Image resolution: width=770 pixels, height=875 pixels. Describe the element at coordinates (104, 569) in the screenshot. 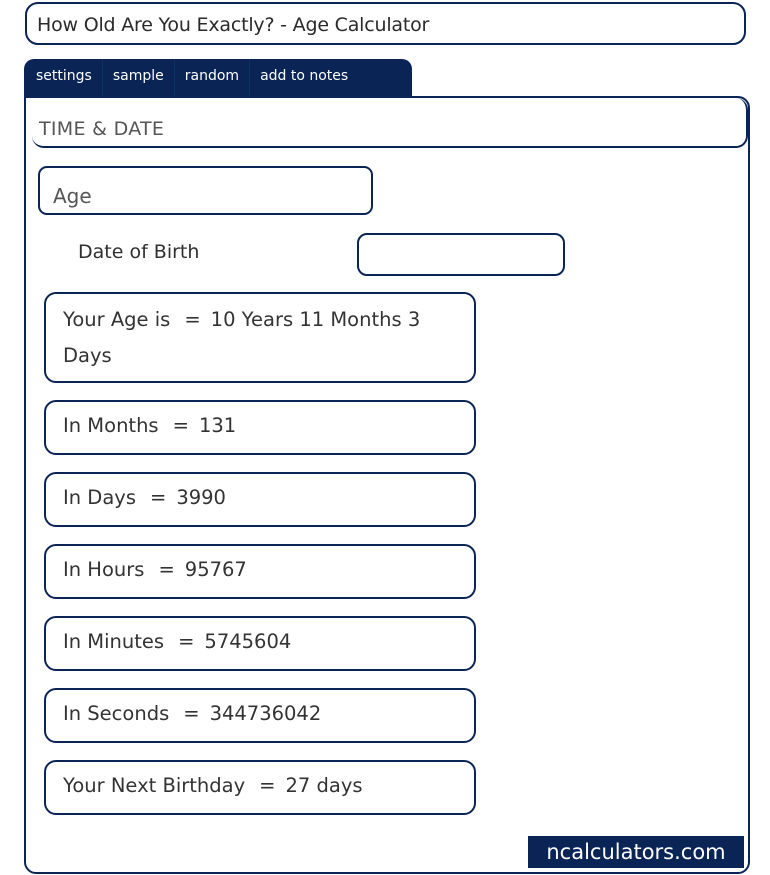

I see `result-label: In Hours` at that location.